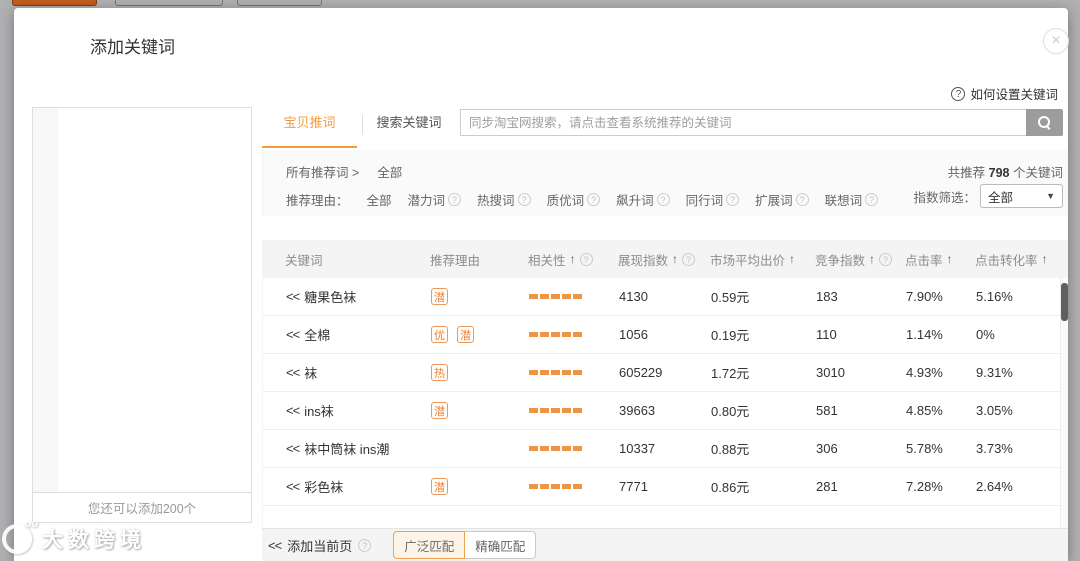 The image size is (1080, 561). Describe the element at coordinates (664, 259) in the screenshot. I see `column-header-展现指数: 展现指数 ↑?` at that location.